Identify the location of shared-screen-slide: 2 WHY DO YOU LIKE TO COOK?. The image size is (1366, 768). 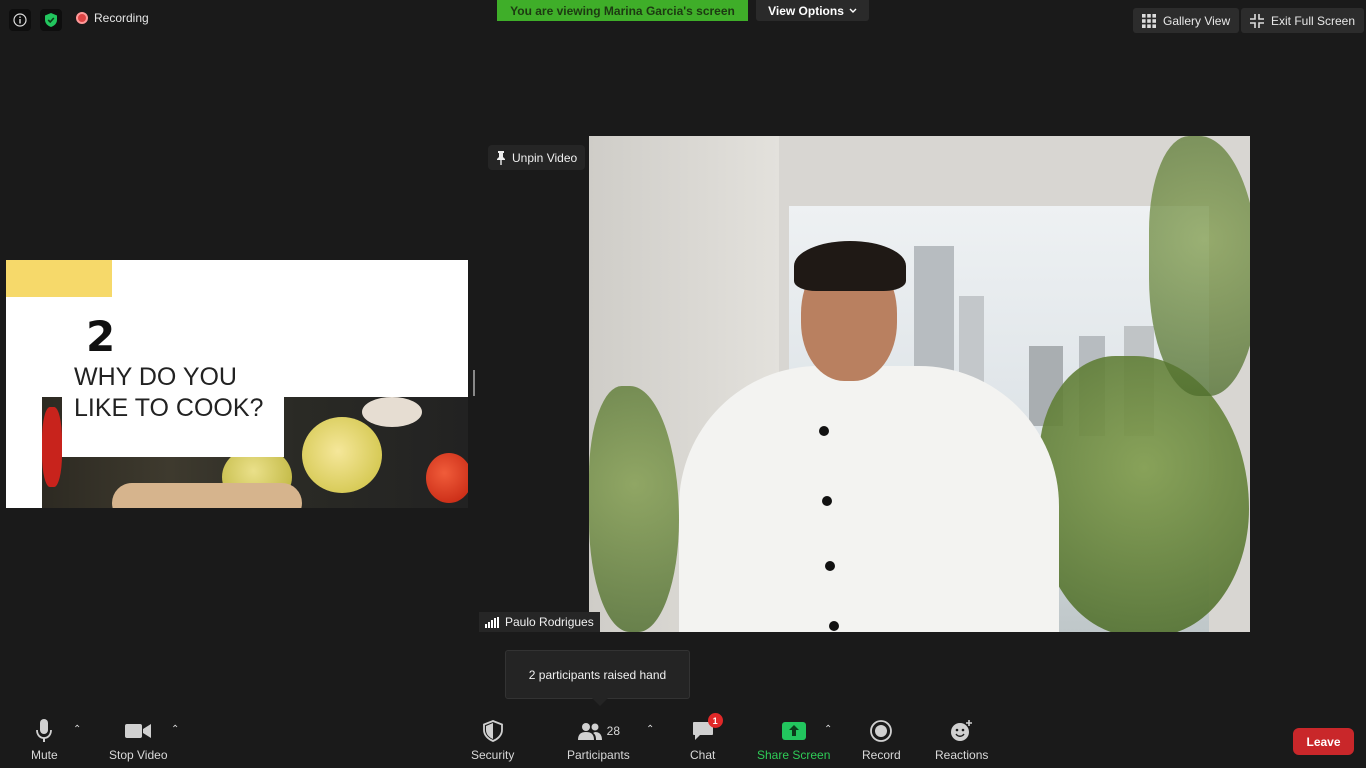
(237, 384).